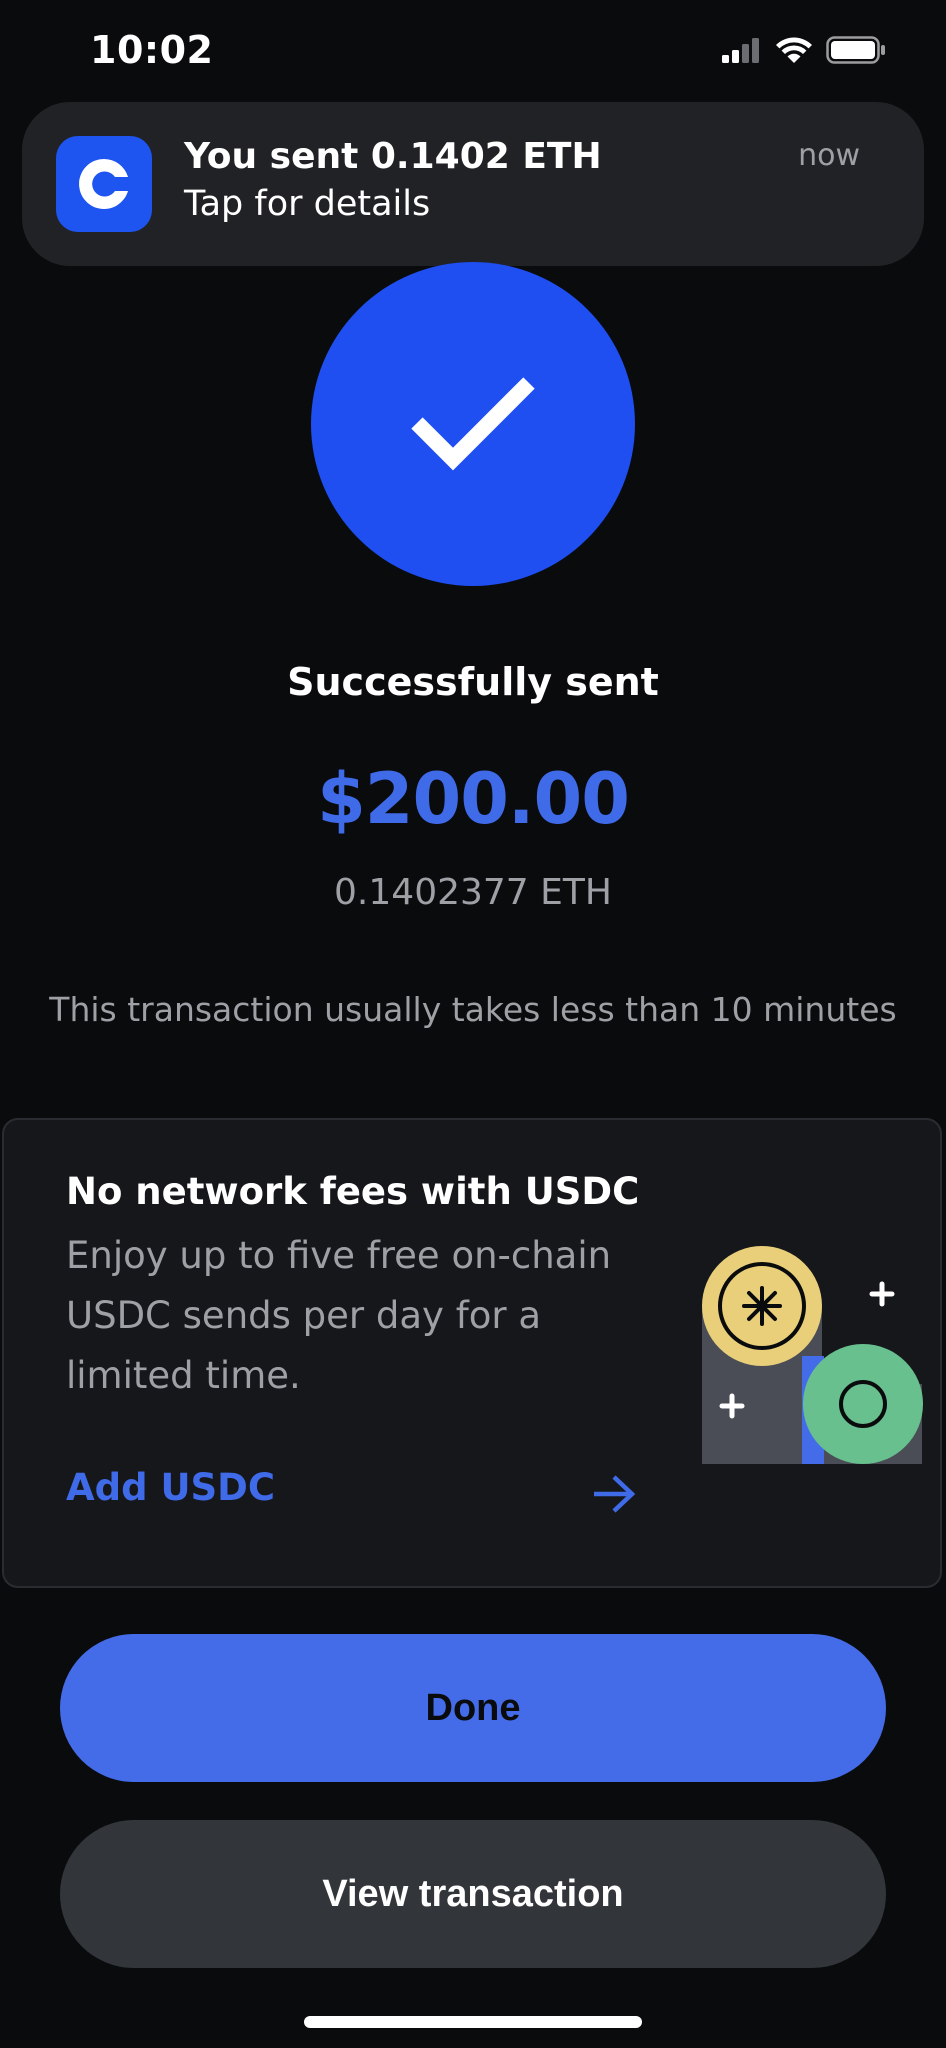  Describe the element at coordinates (393, 156) in the screenshot. I see `notification-title: You sent 0.1402 ETH` at that location.